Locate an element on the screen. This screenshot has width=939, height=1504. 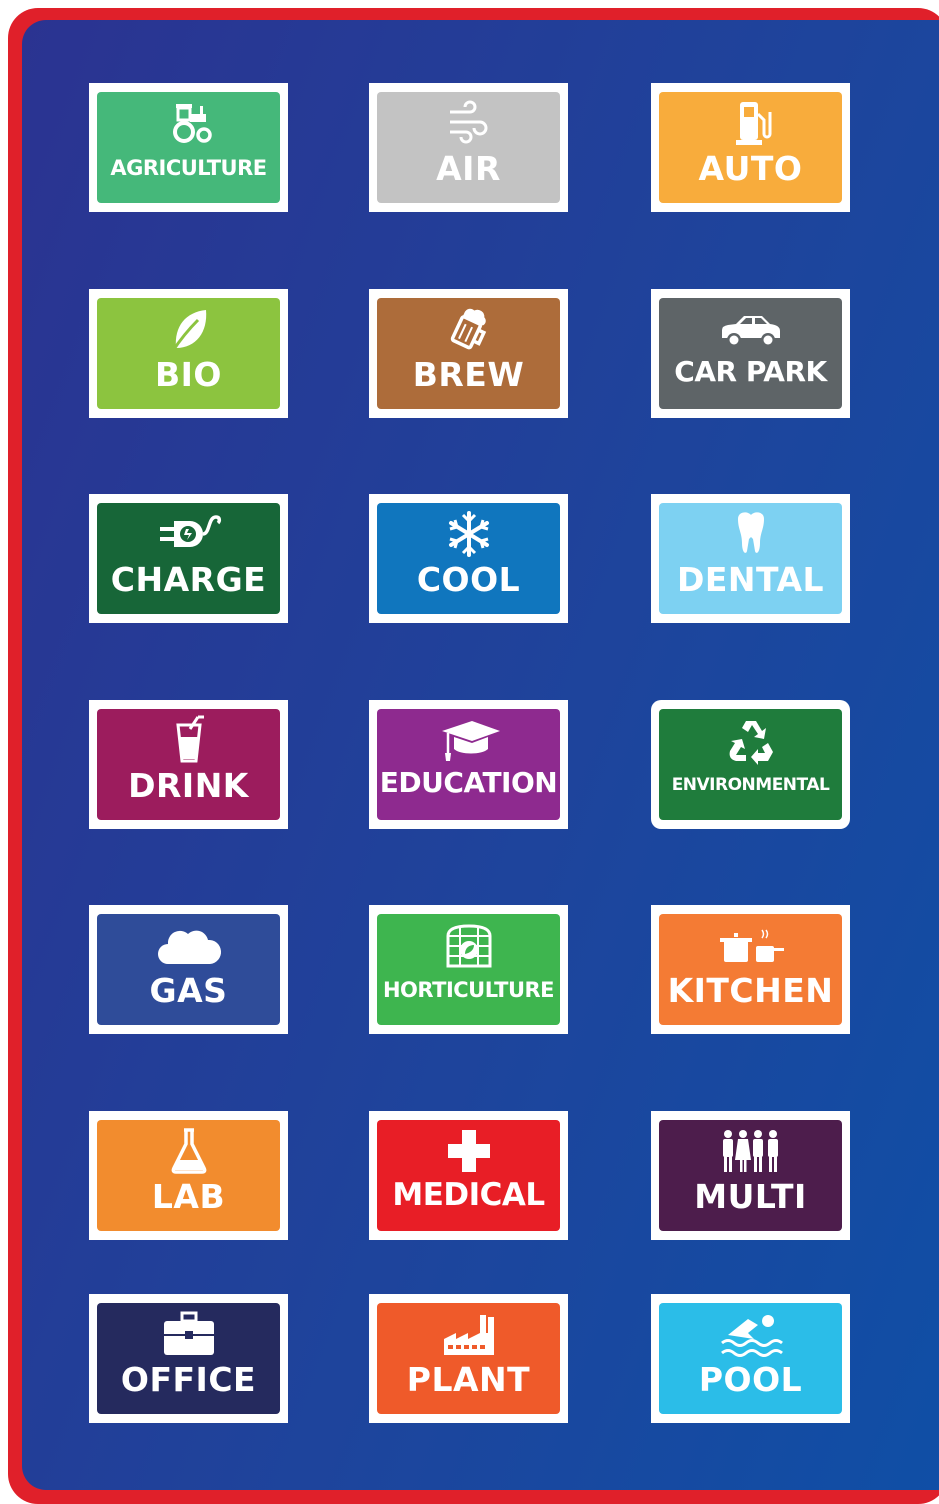
sign-brew: BREW is located at coordinates (468, 353).